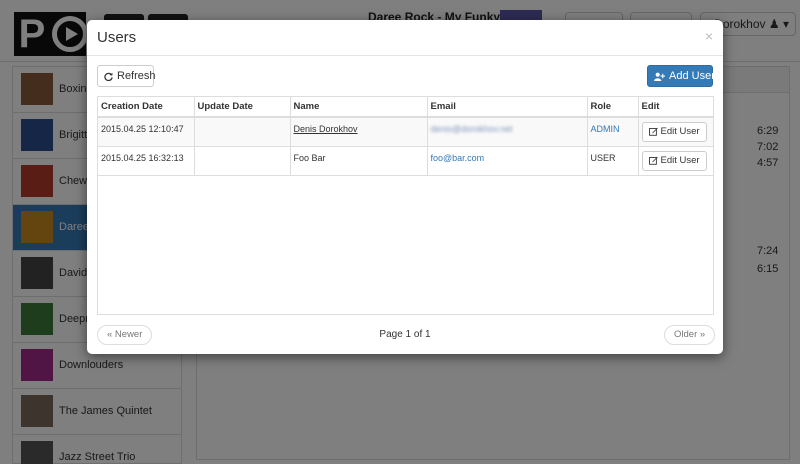 Image resolution: width=800 pixels, height=464 pixels. Describe the element at coordinates (405, 334) in the screenshot. I see `page-indicator: Page 1 of 1` at that location.